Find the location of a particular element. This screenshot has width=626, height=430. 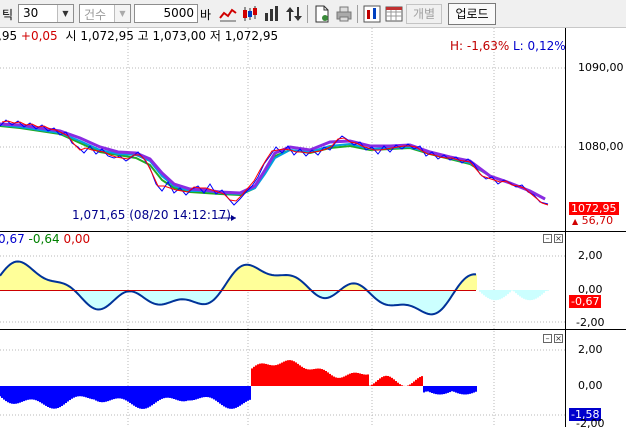

last-change-value: 56,70 is located at coordinates (597, 220).